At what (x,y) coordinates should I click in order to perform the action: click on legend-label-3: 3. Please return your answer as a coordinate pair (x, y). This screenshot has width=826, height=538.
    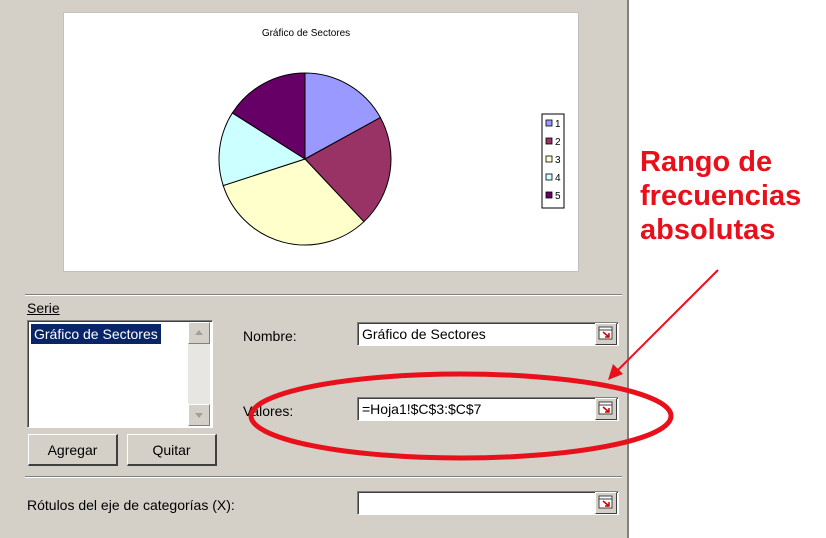
    Looking at the image, I should click on (558, 160).